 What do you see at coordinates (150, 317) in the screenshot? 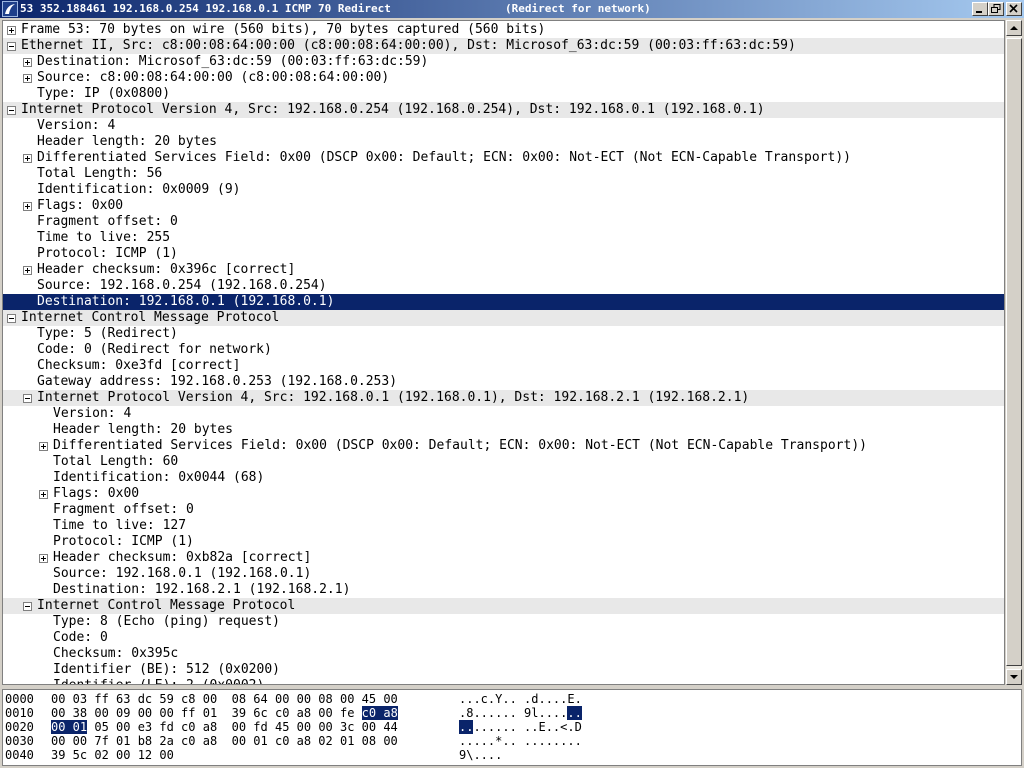
I see `tree-row-label: Internet Control Message Protocol` at bounding box center [150, 317].